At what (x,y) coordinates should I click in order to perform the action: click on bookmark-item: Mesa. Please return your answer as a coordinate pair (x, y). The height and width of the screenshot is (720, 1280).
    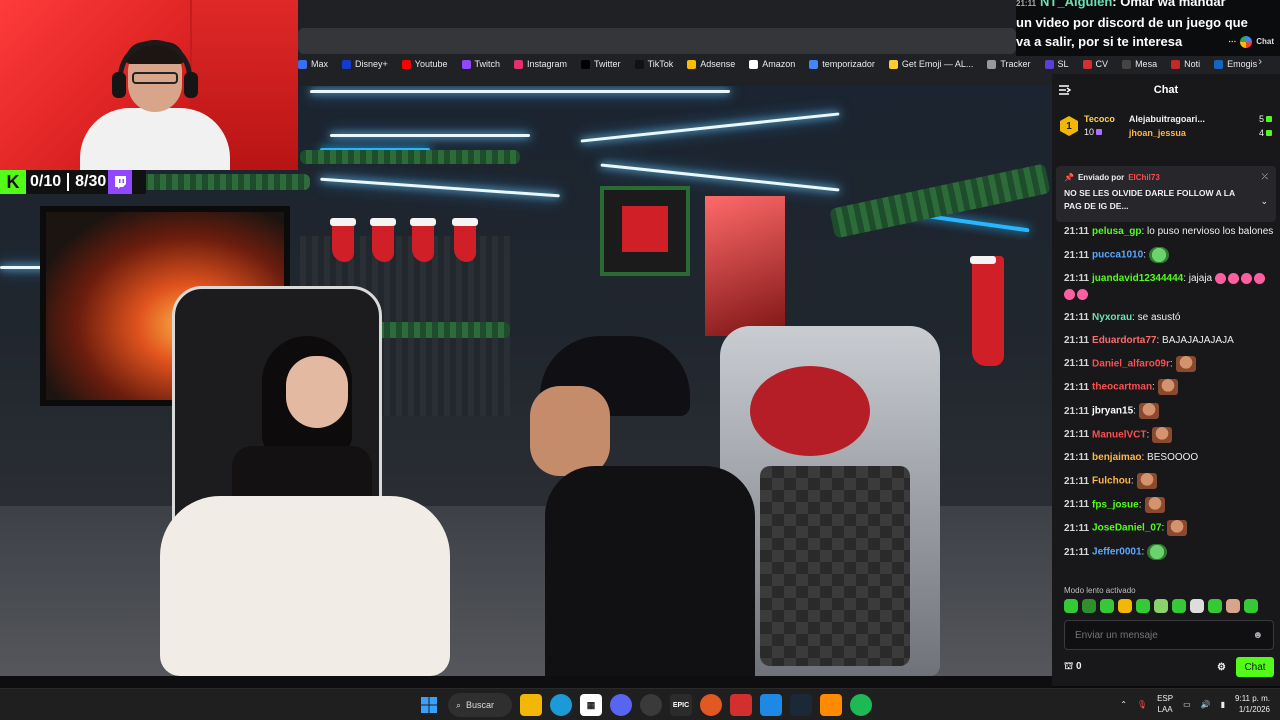
    Looking at the image, I should click on (1139, 64).